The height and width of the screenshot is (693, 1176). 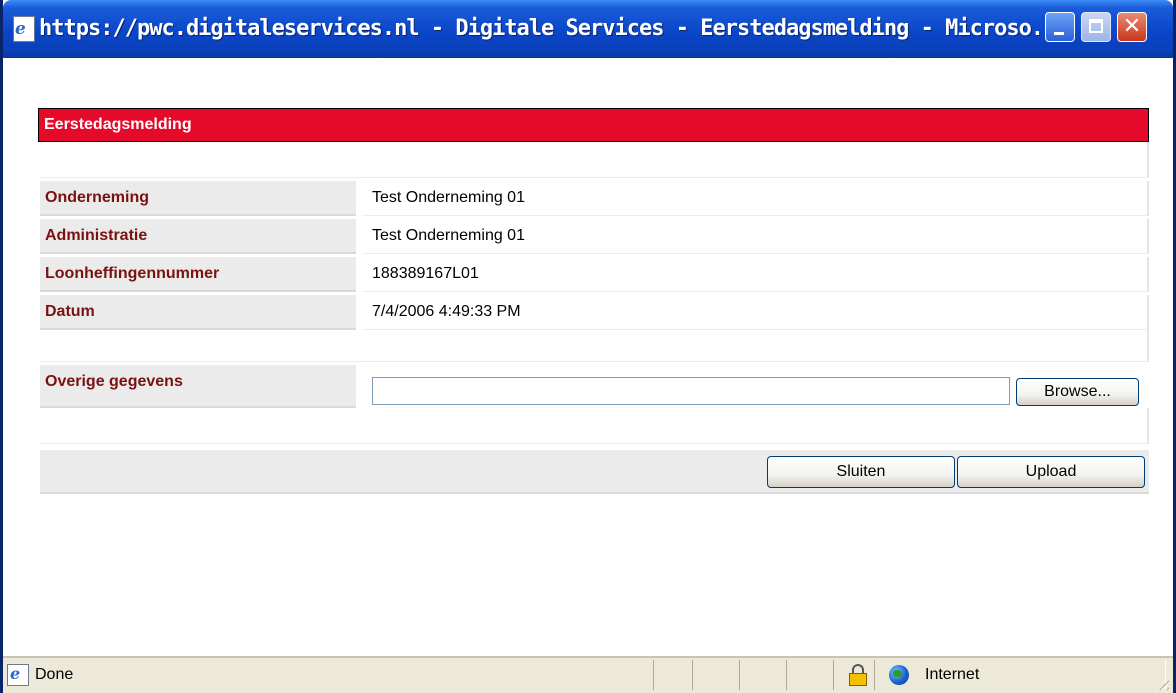 I want to click on minimize-icon, so click(x=1059, y=33).